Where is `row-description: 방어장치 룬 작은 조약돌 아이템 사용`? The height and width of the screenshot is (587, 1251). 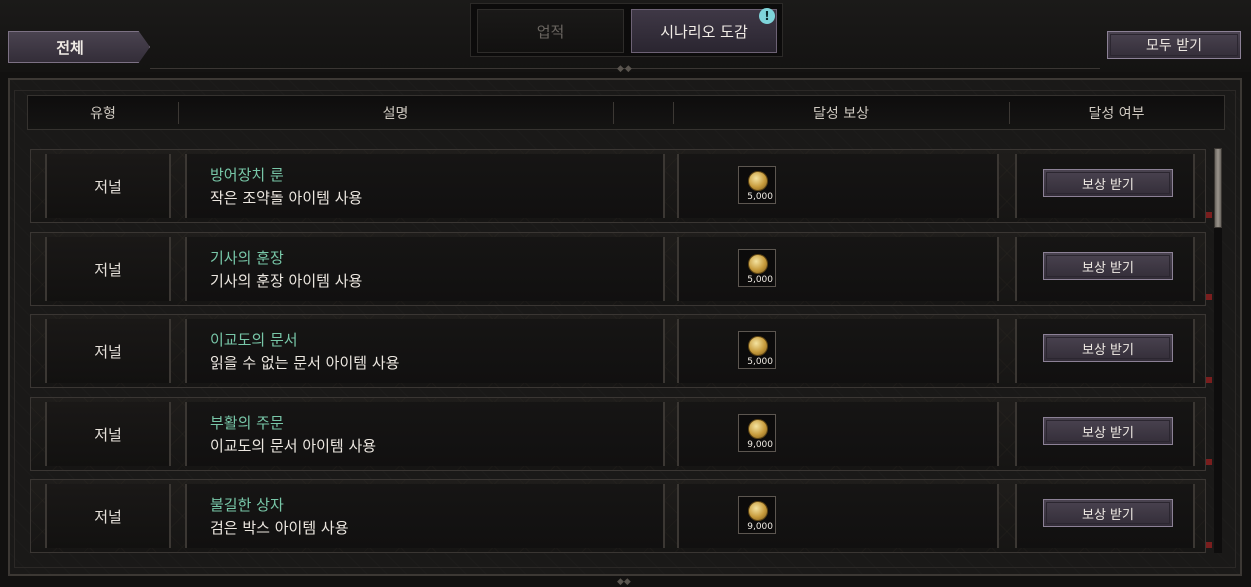 row-description: 방어장치 룬 작은 조약돌 아이템 사용 is located at coordinates (425, 186).